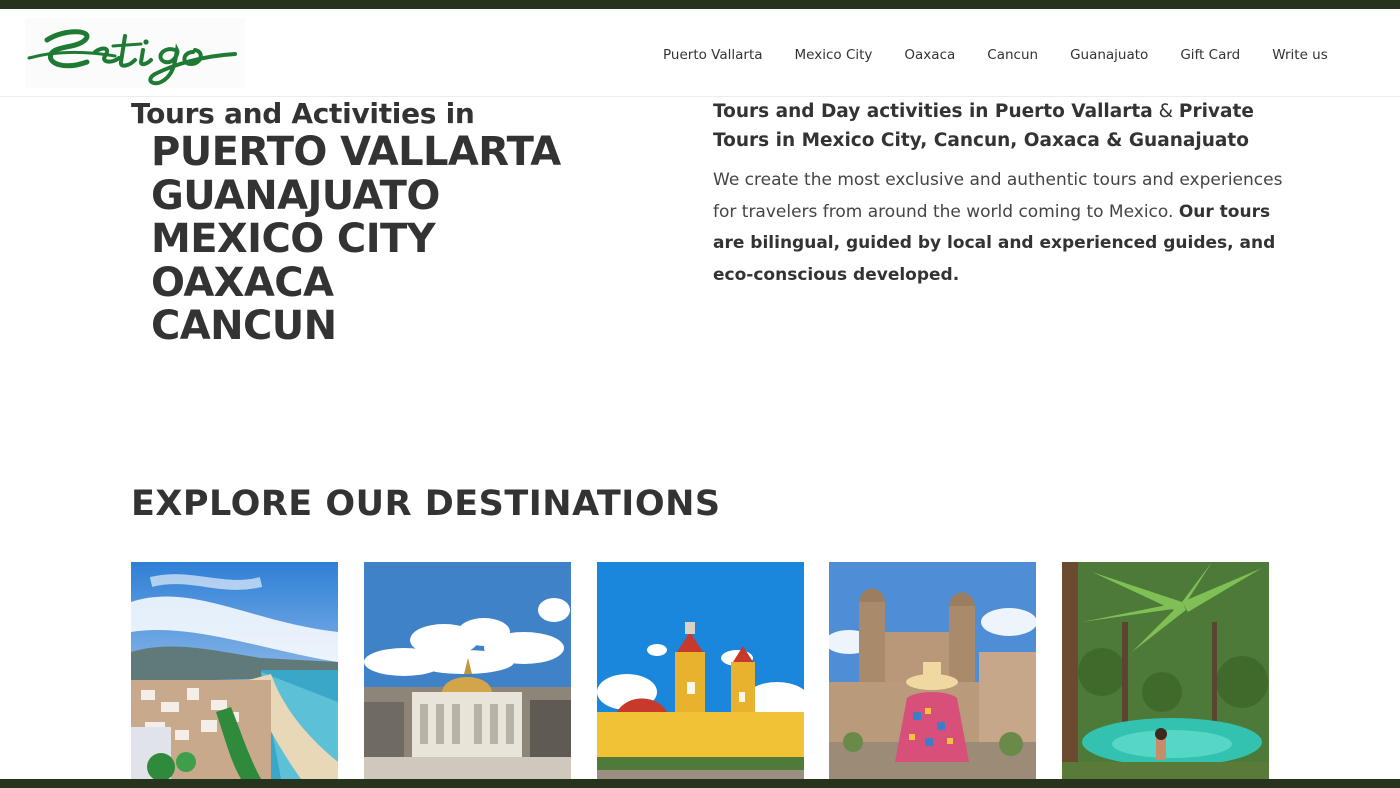 Image resolution: width=1400 pixels, height=788 pixels. I want to click on top-accent-bar, so click(700, 4).